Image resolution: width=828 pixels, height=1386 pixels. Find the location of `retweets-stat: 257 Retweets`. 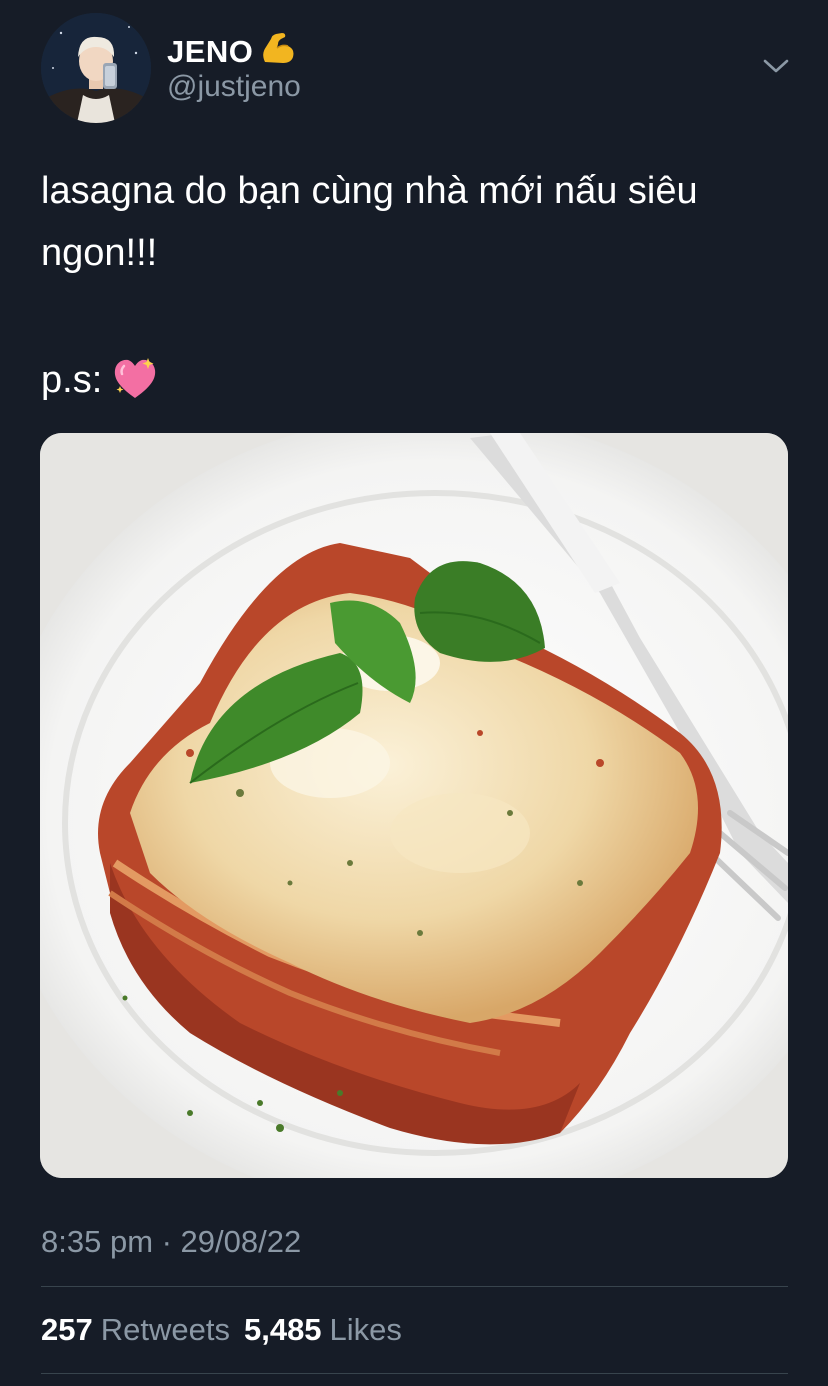

retweets-stat: 257 Retweets is located at coordinates (142, 1329).